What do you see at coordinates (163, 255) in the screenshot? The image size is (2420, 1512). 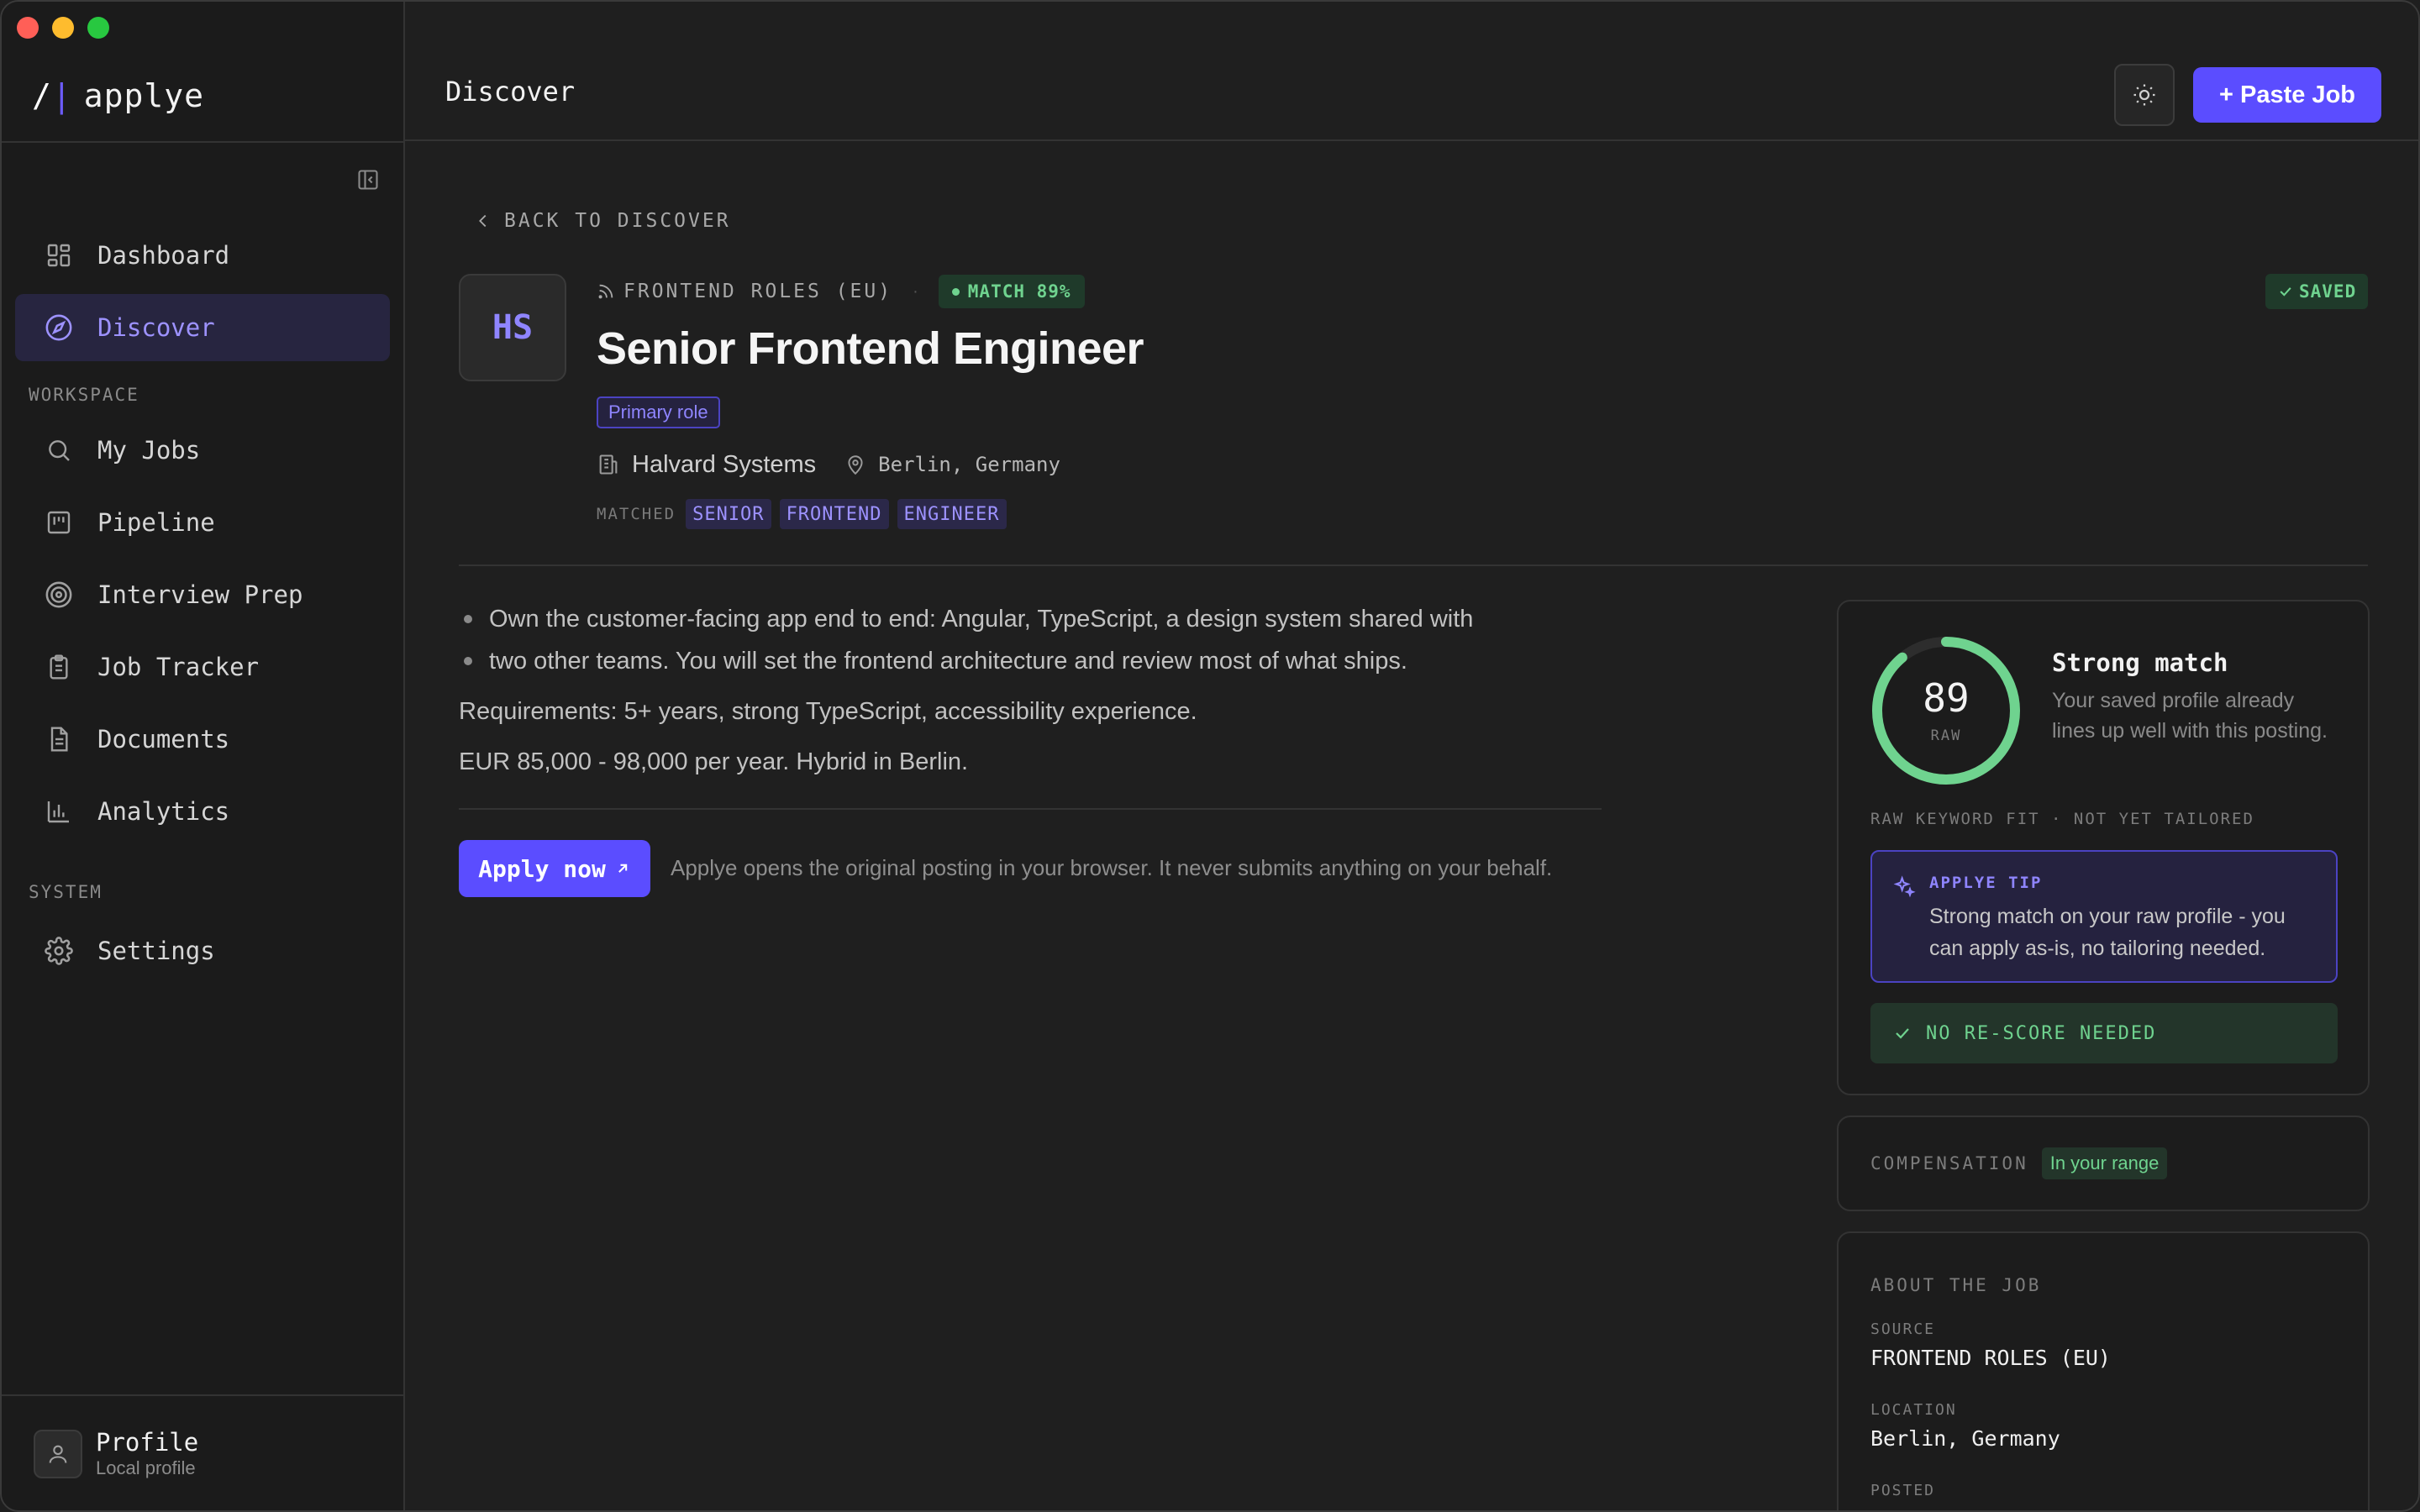 I see `sidebar-item-label: Dashboard` at bounding box center [163, 255].